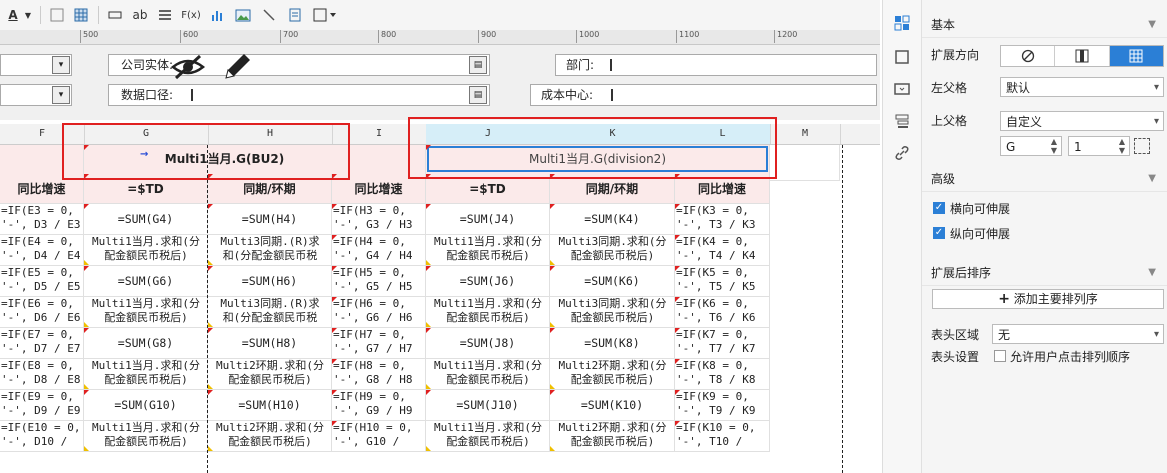 This screenshot has height=473, width=1167. What do you see at coordinates (81, 15) in the screenshot?
I see `table-icon` at bounding box center [81, 15].